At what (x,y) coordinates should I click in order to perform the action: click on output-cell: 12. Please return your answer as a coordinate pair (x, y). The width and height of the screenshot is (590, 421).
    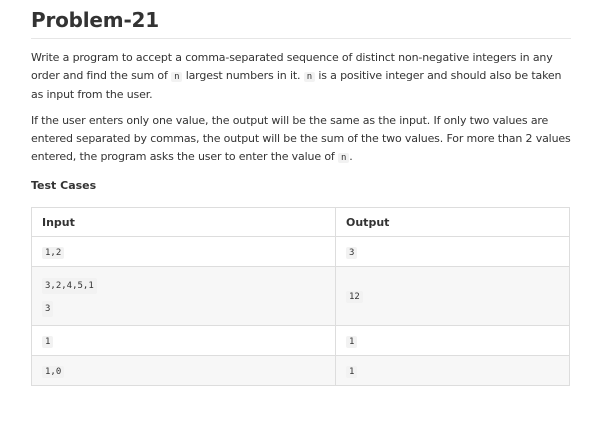
    Looking at the image, I should click on (452, 296).